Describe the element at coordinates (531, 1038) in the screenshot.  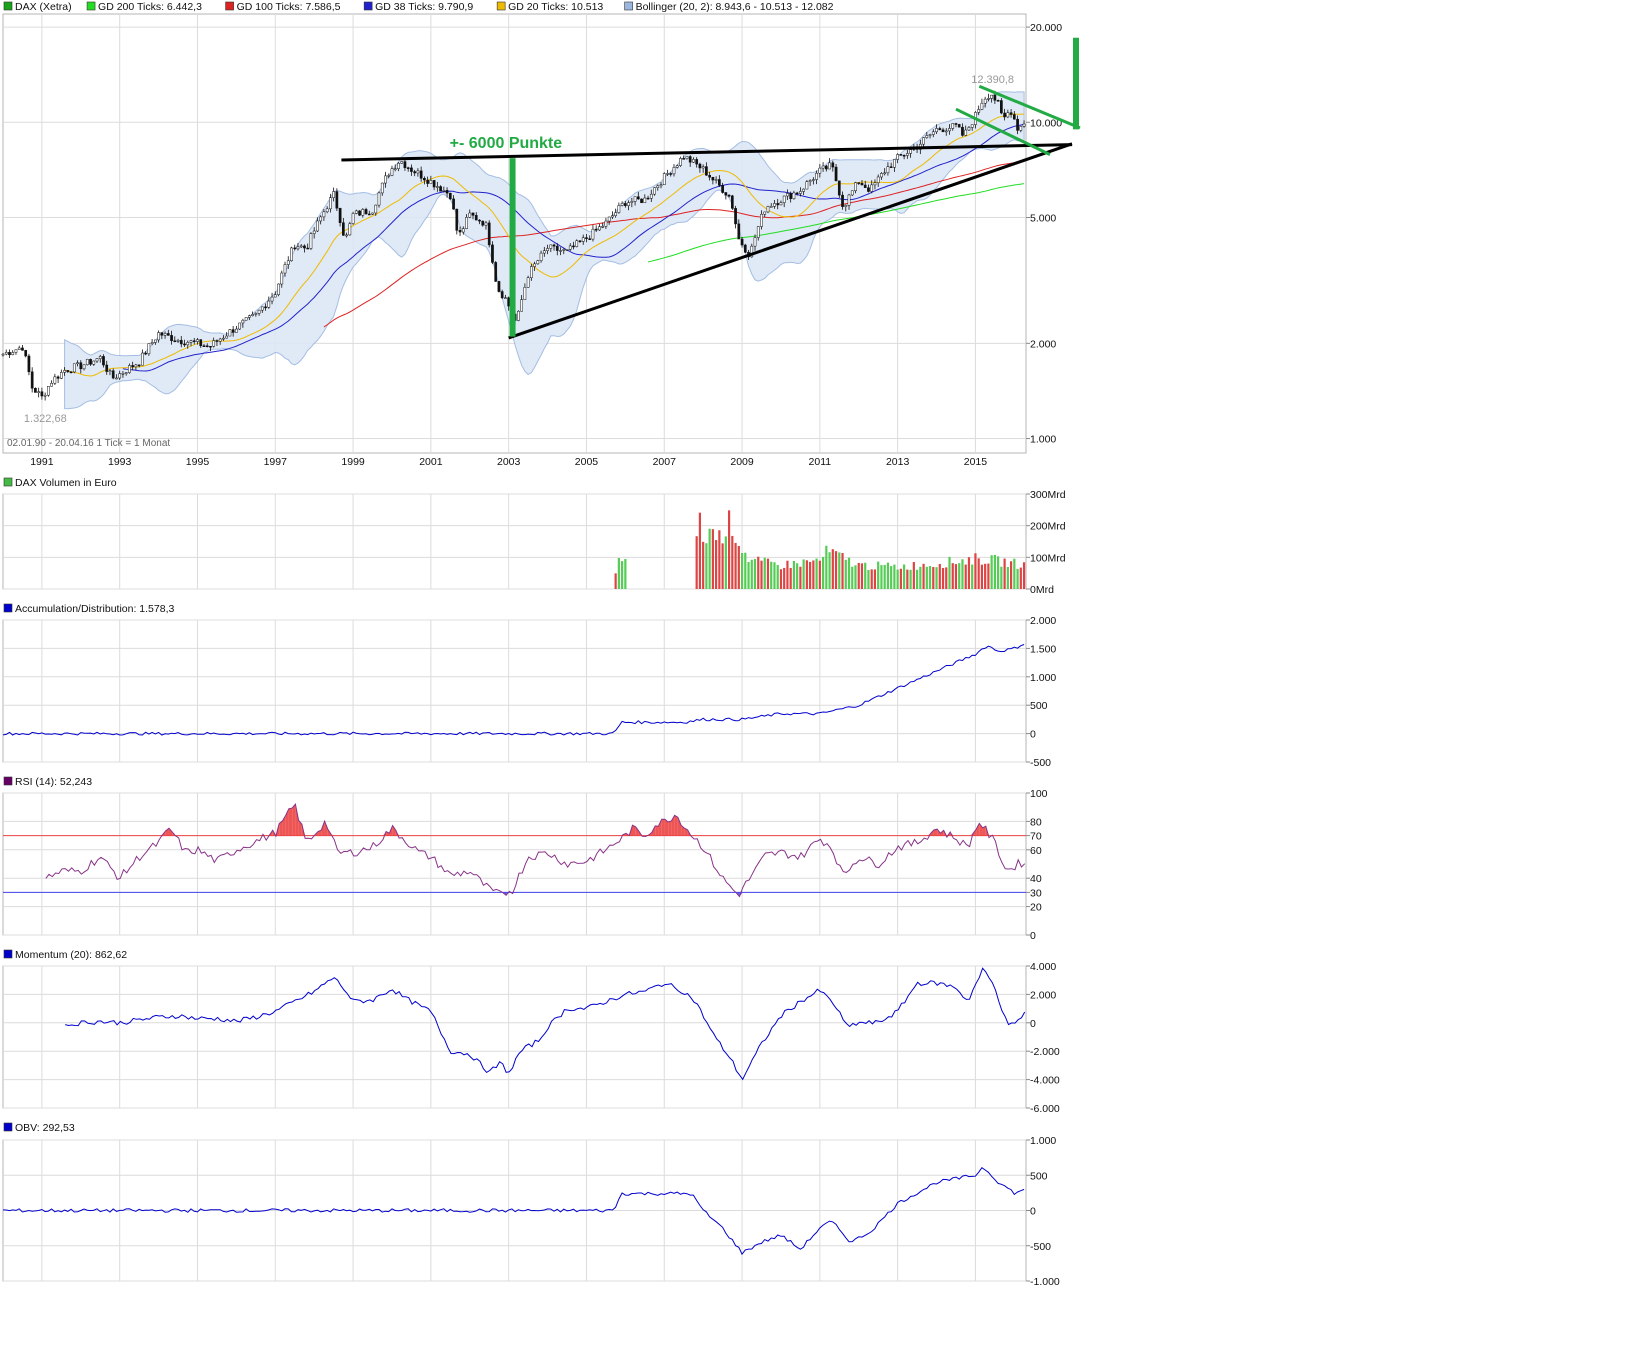
I see `panel-frame: -6.000 -4.000 -2.000 0 2.000 4.000` at that location.